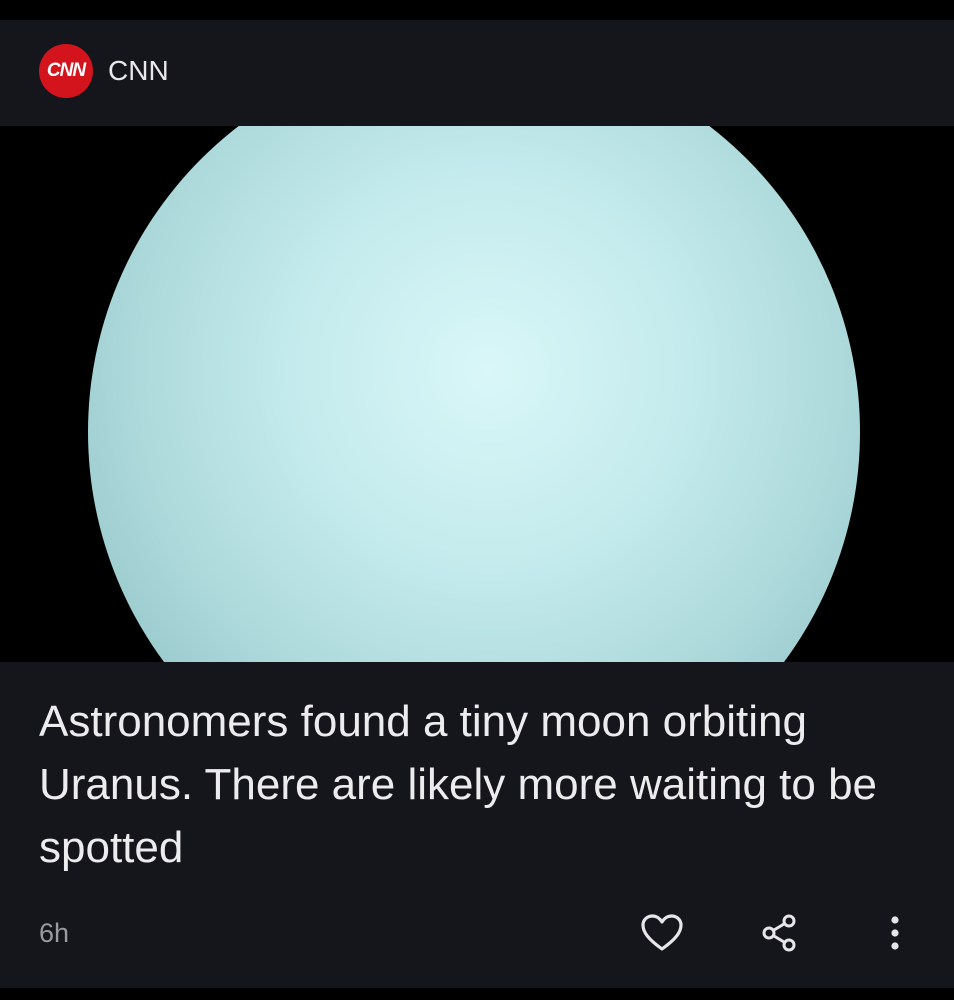  I want to click on top-strip, so click(477, 10).